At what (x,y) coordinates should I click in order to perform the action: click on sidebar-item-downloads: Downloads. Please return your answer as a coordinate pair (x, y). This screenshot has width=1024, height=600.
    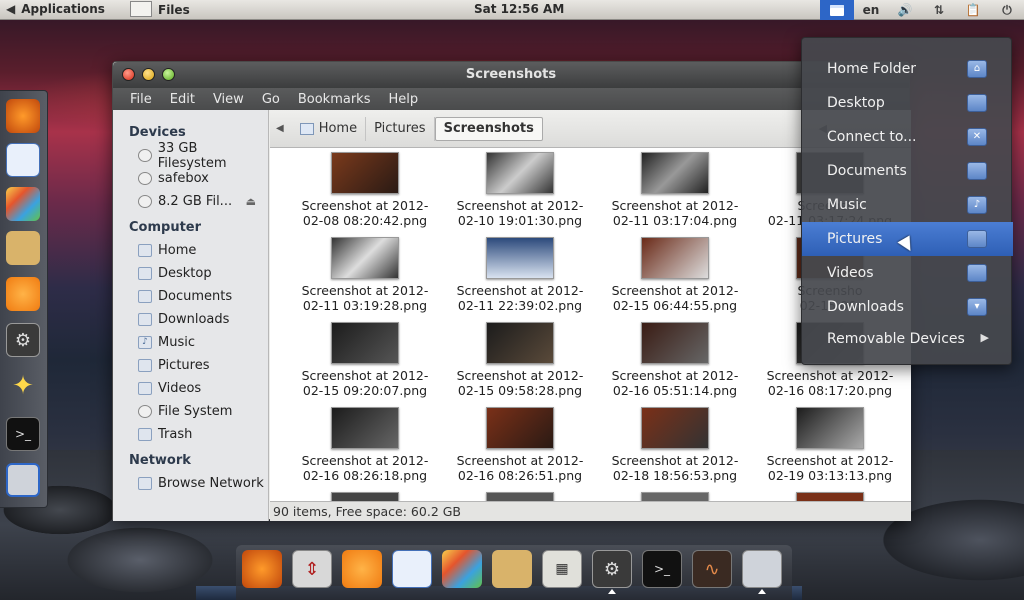
    Looking at the image, I should click on (190, 319).